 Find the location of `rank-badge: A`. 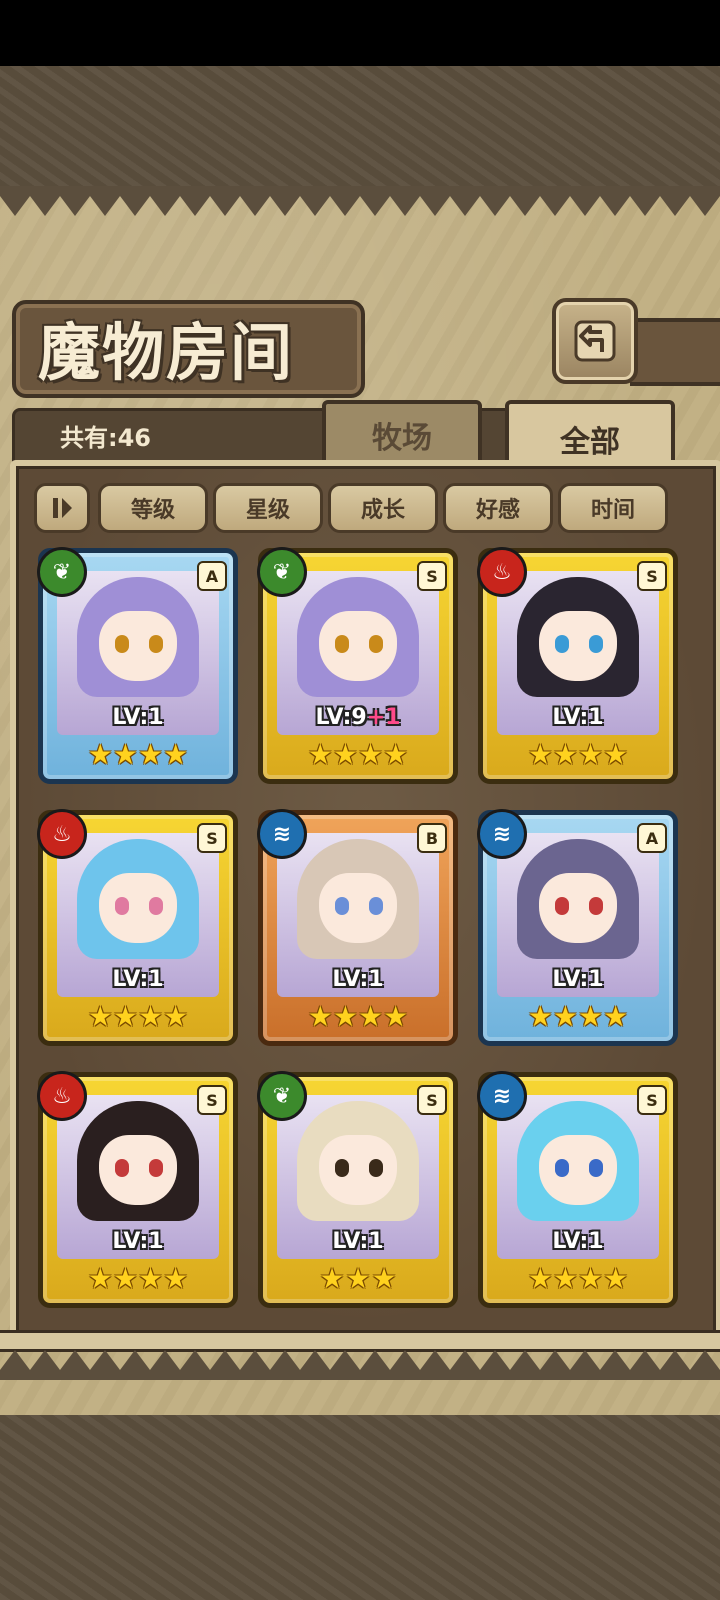

rank-badge: A is located at coordinates (652, 838).